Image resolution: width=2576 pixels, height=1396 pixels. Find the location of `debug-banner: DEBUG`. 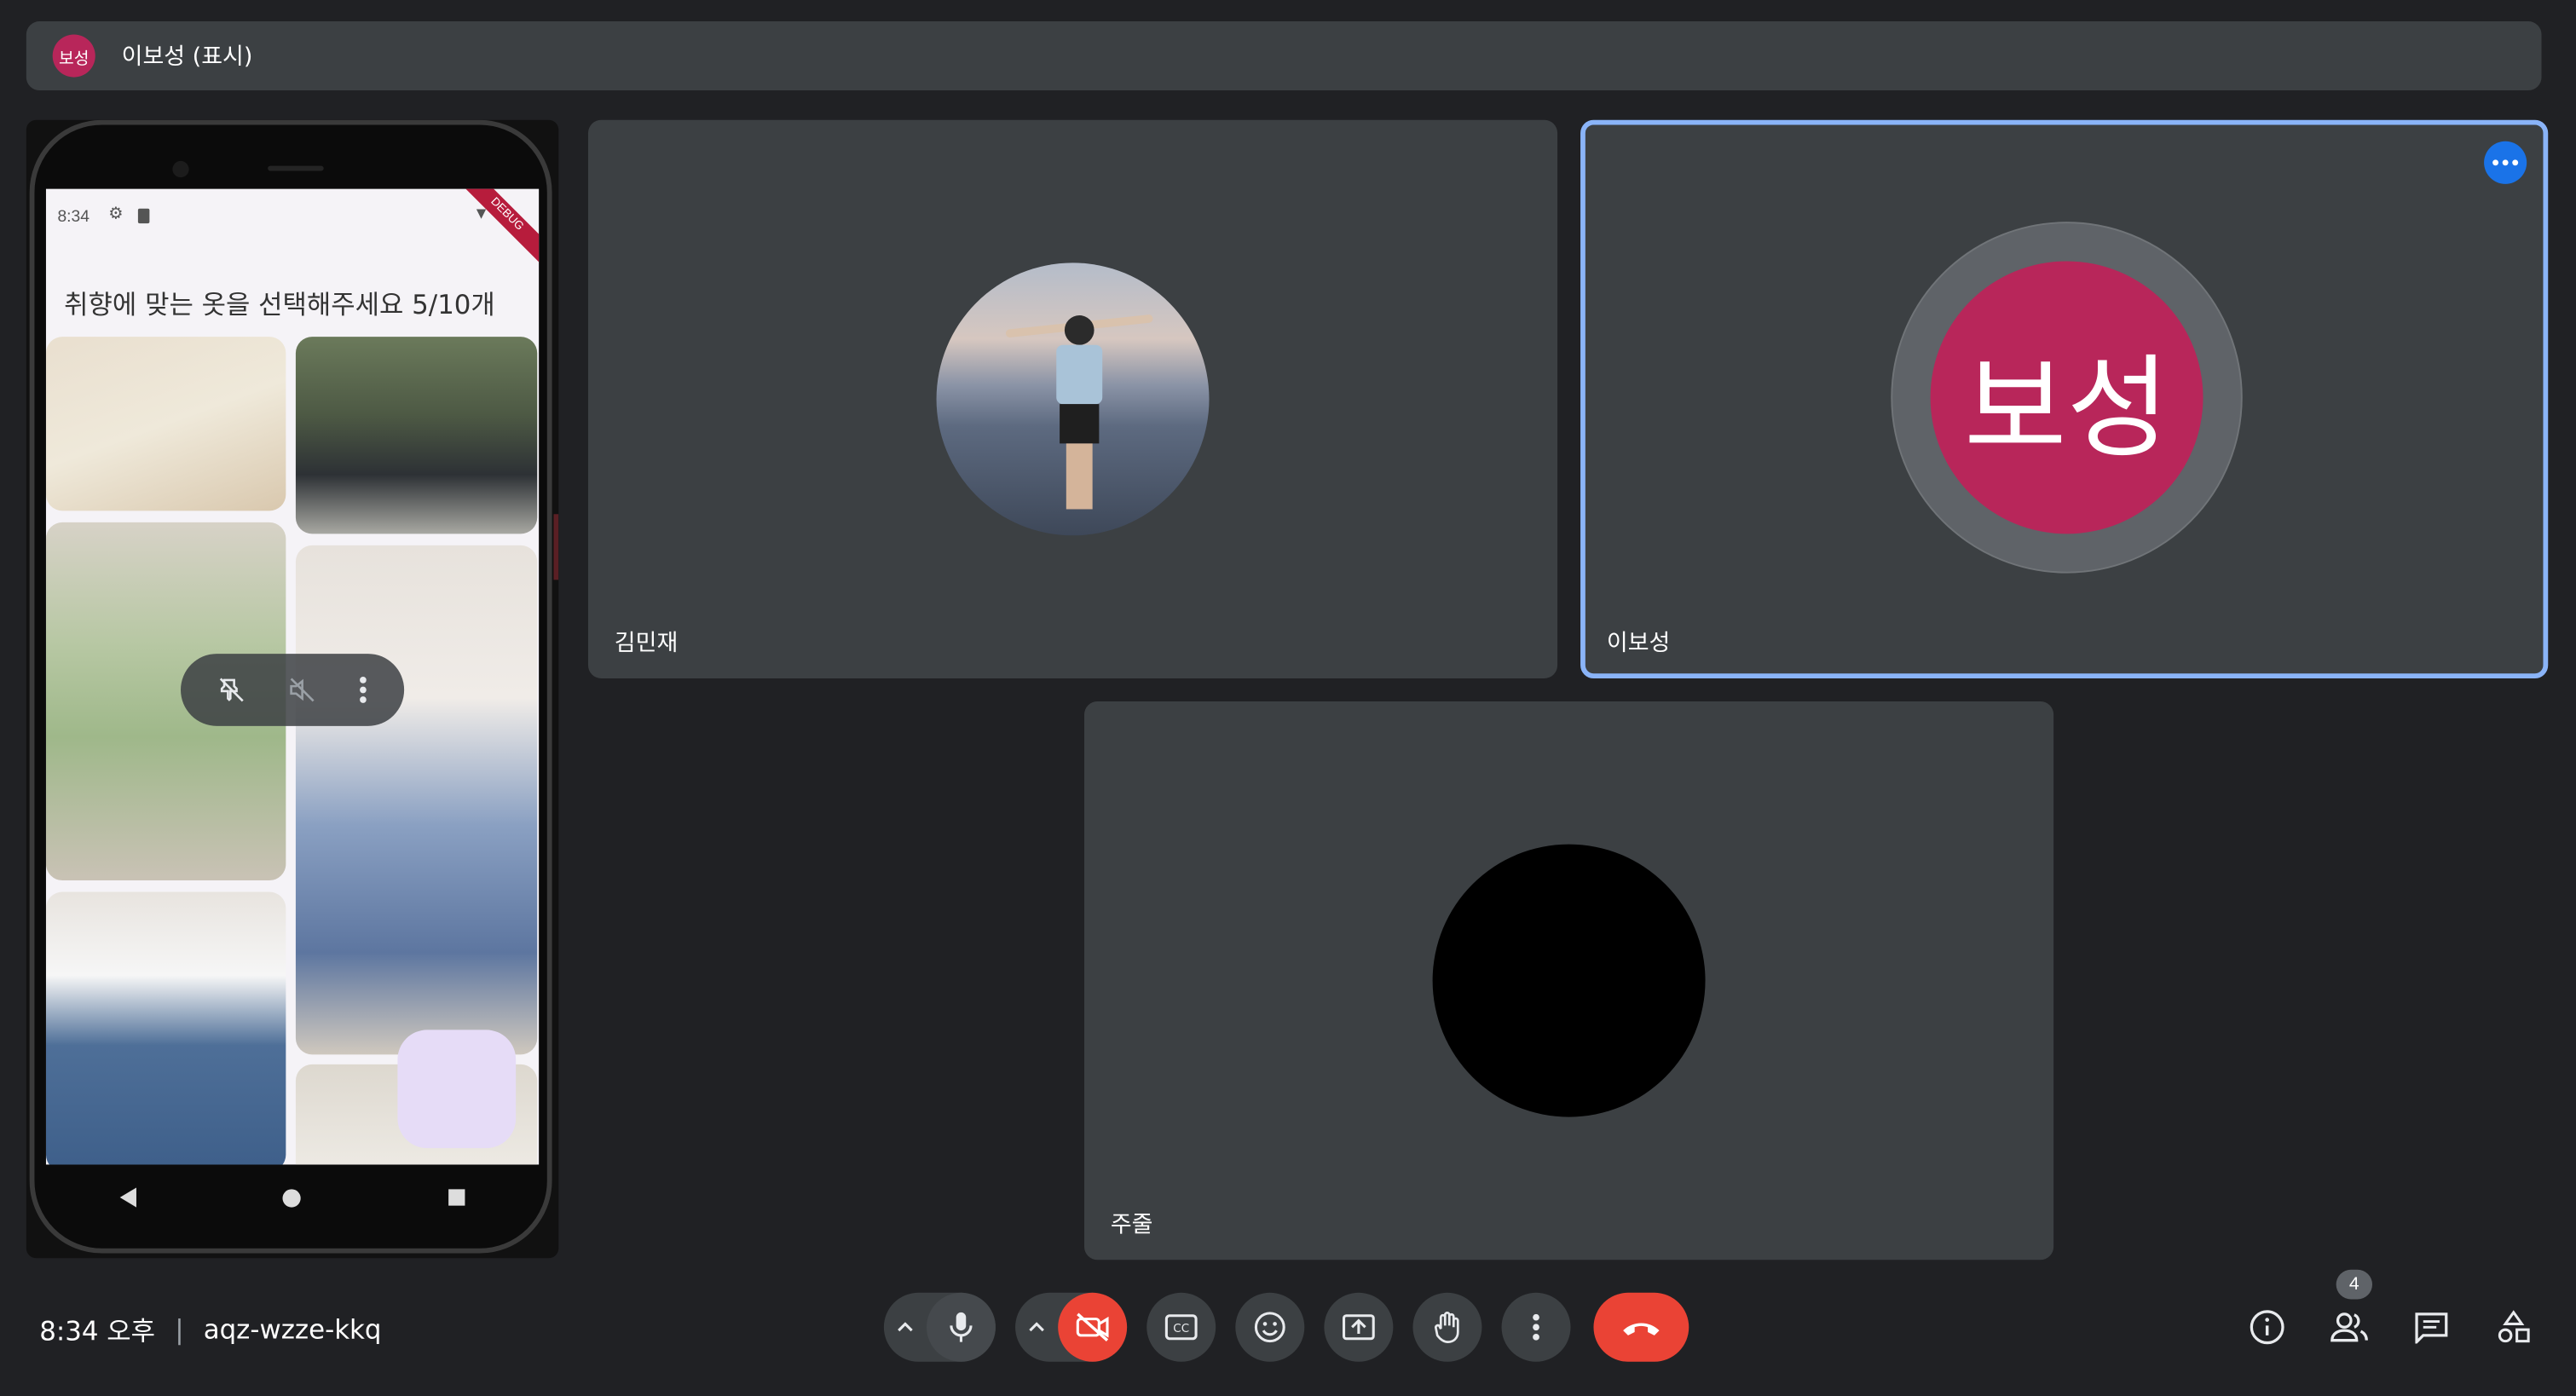

debug-banner: DEBUG is located at coordinates (497, 227).